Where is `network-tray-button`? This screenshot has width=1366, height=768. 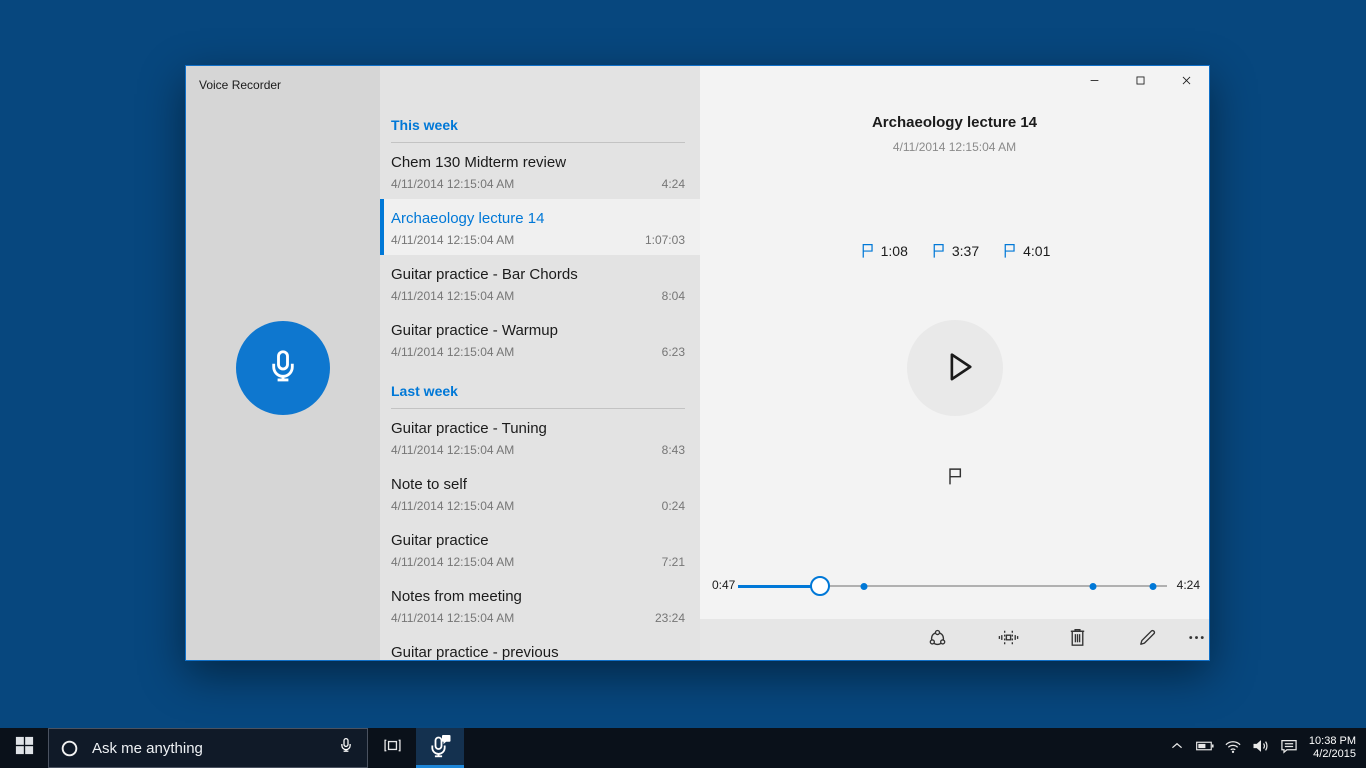
network-tray-button is located at coordinates (1233, 748).